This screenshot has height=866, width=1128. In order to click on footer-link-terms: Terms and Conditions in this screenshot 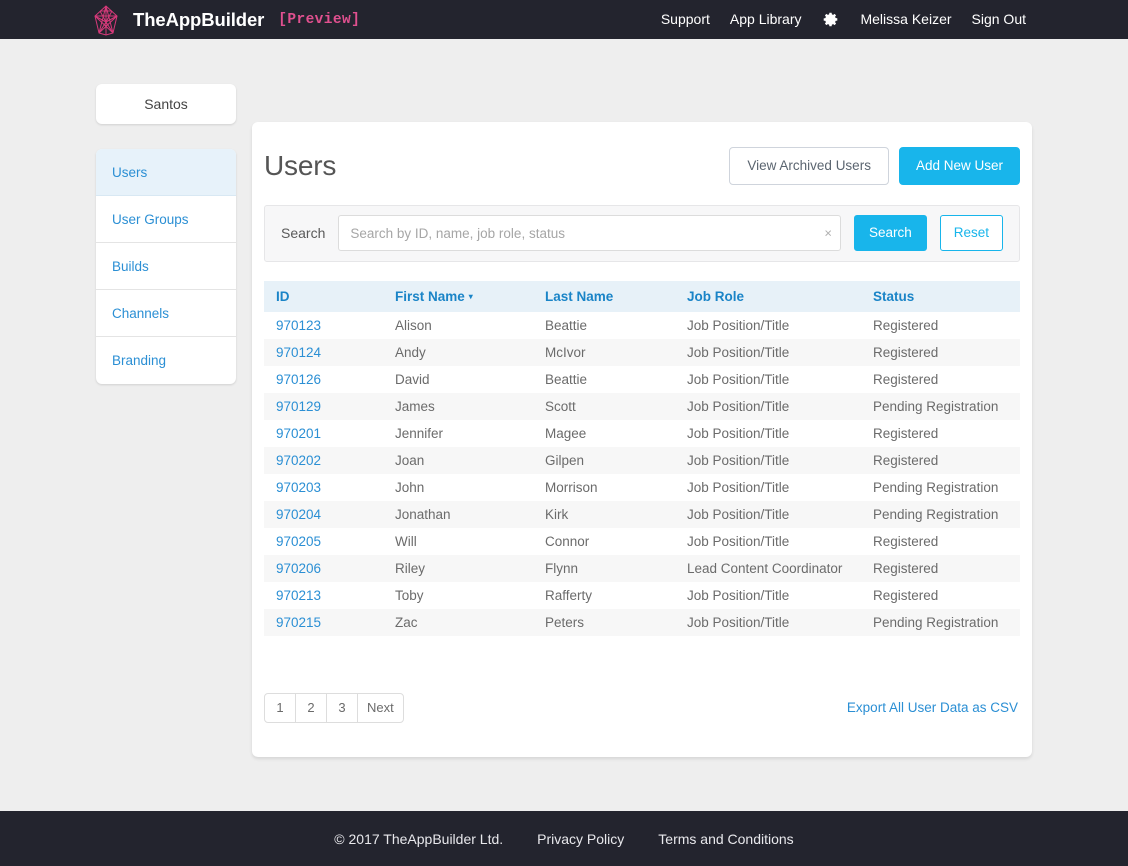, I will do `click(725, 839)`.